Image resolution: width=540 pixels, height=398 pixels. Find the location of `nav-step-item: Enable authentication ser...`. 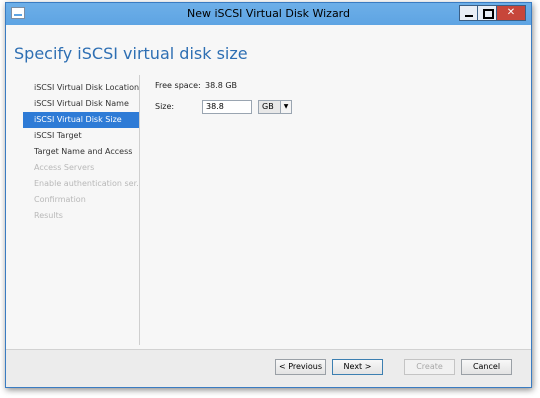

nav-step-item: Enable authentication ser... is located at coordinates (87, 183).